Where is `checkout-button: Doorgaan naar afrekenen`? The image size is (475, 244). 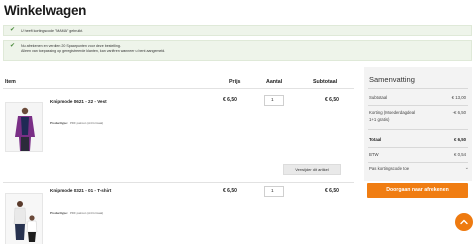
checkout-button: Doorgaan naar afrekenen is located at coordinates (417, 190).